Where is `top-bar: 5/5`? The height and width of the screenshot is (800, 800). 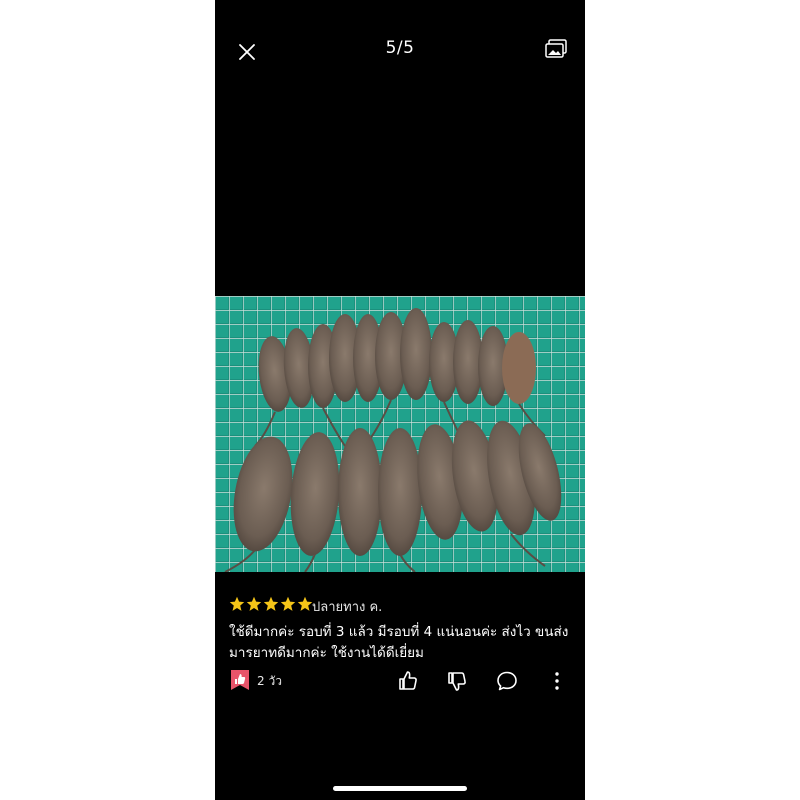
top-bar: 5/5 is located at coordinates (400, 50).